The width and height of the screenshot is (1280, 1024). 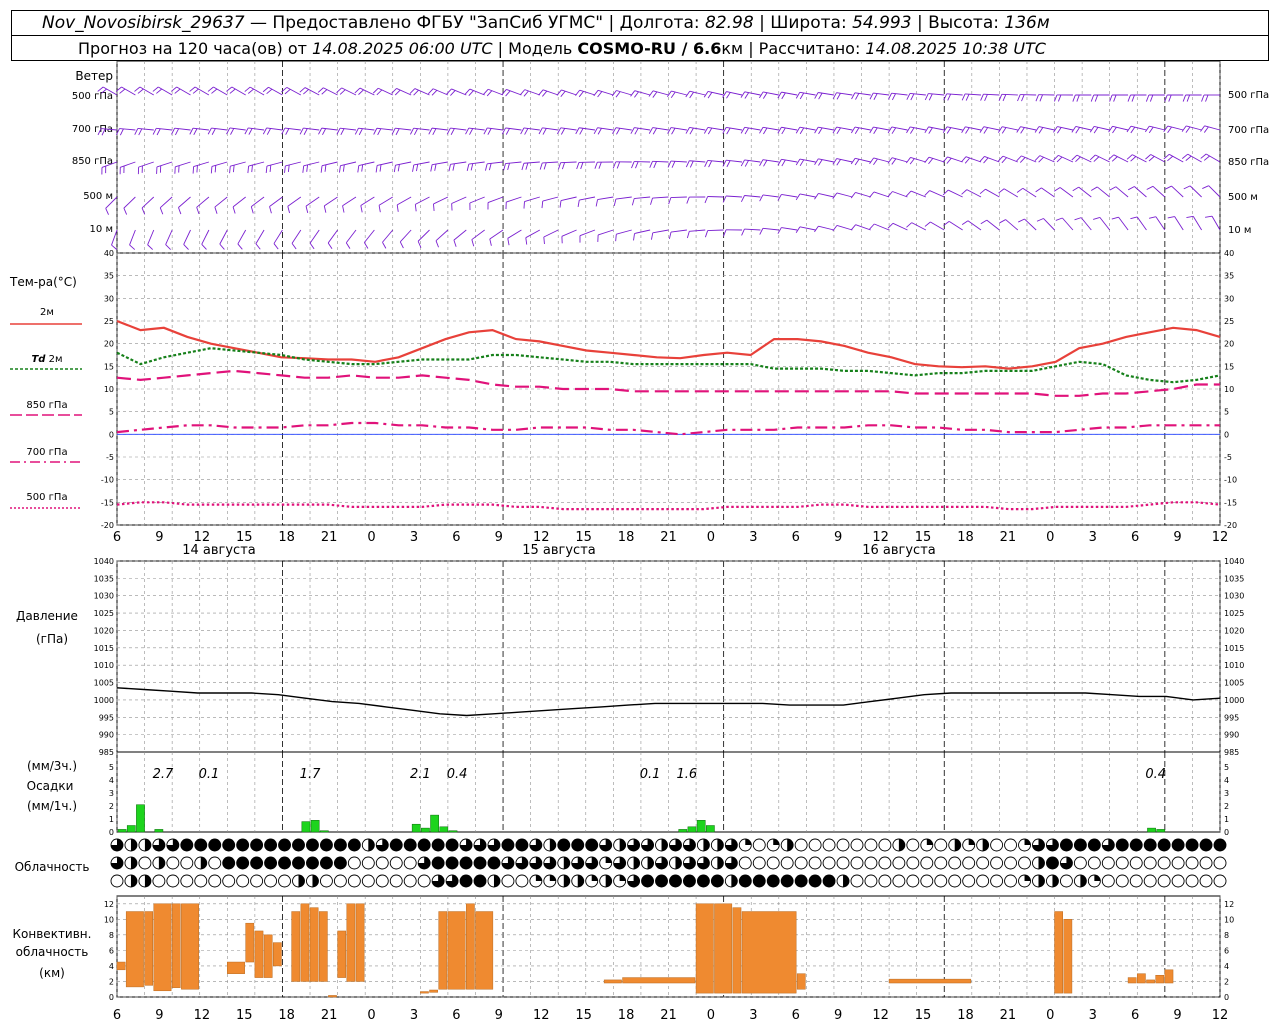 What do you see at coordinates (104, 683) in the screenshot?
I see `pressure-ytick-left: 1005` at bounding box center [104, 683].